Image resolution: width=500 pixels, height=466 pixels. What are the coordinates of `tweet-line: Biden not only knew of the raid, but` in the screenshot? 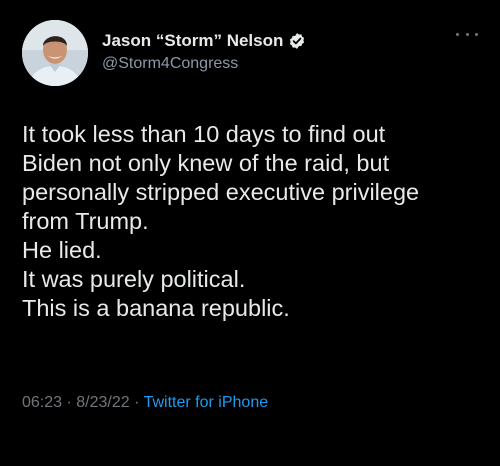 It's located at (206, 163).